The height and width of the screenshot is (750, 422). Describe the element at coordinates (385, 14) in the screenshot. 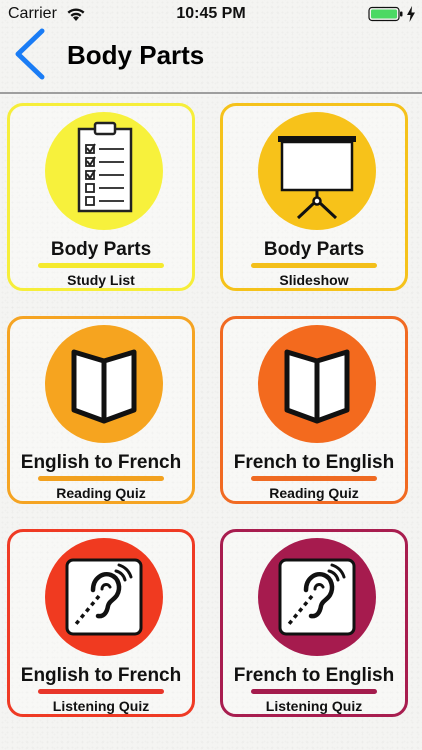

I see `battery-icon` at that location.